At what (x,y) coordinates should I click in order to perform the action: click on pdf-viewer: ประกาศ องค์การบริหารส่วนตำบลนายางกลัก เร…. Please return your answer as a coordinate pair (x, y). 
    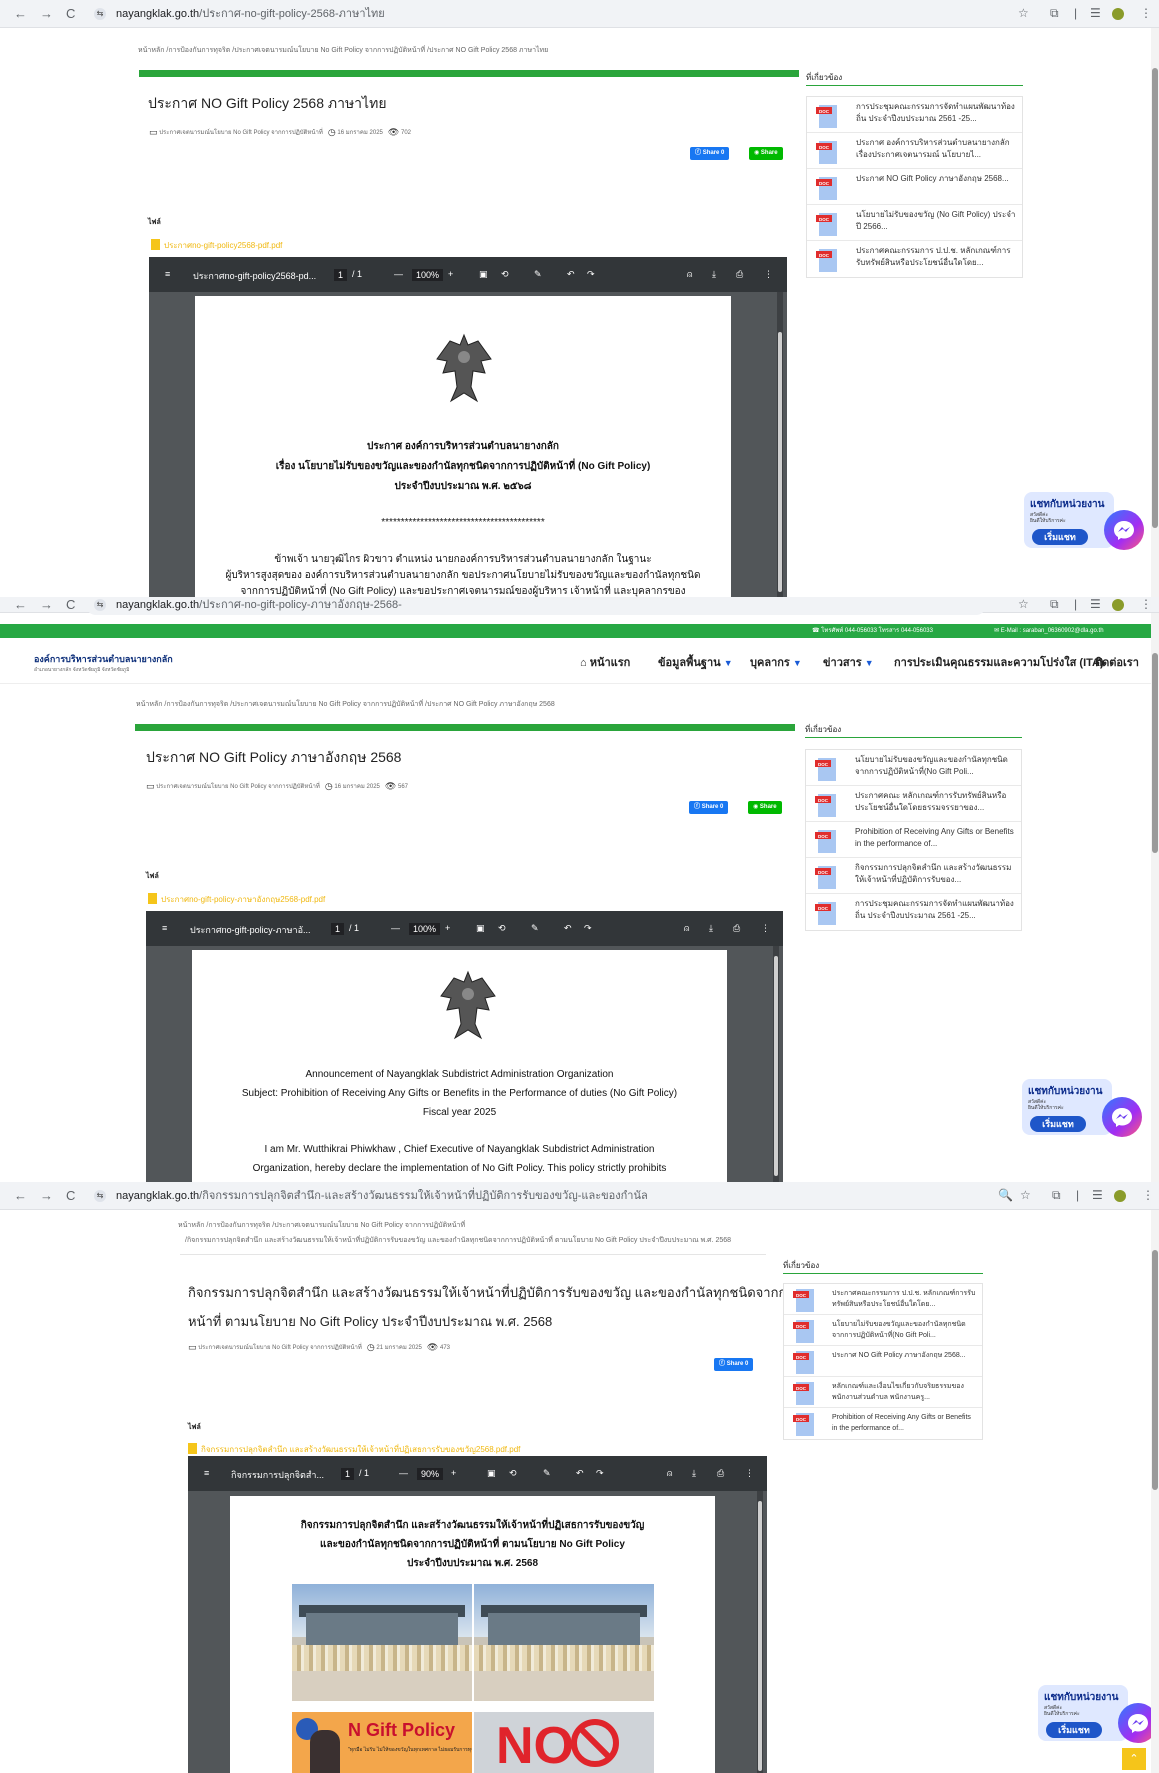
    Looking at the image, I should click on (468, 444).